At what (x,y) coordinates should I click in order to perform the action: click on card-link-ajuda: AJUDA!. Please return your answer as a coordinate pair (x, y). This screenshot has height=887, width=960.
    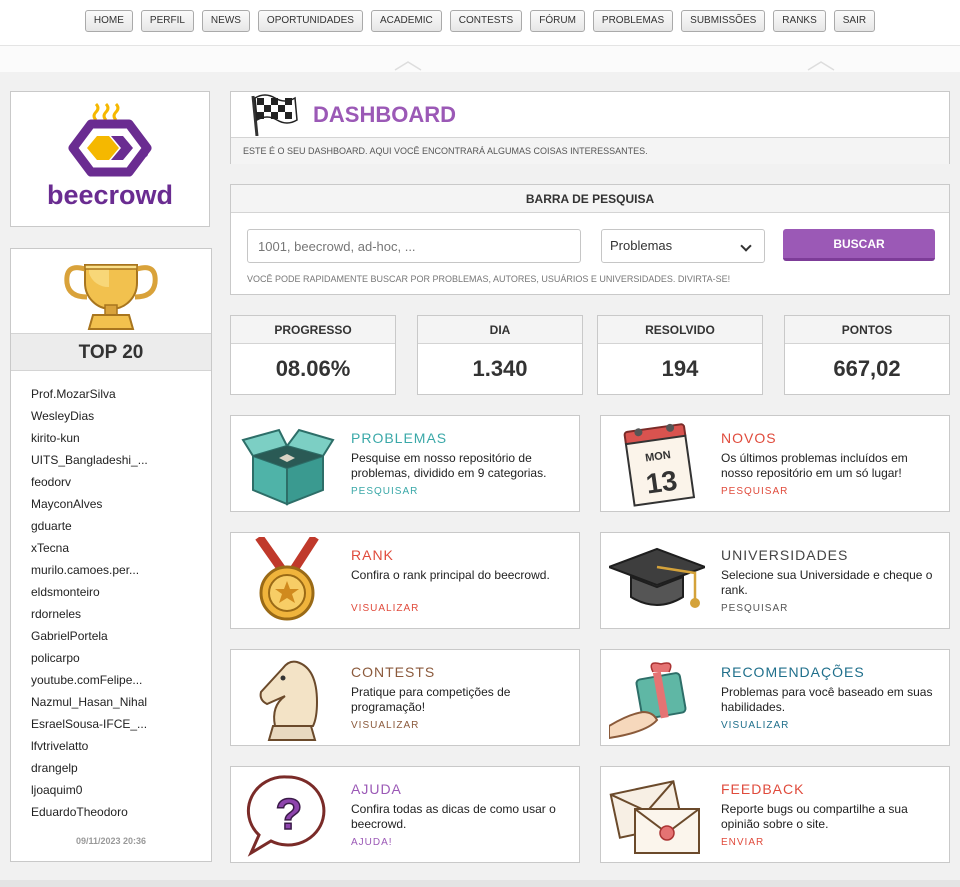
    Looking at the image, I should click on (372, 842).